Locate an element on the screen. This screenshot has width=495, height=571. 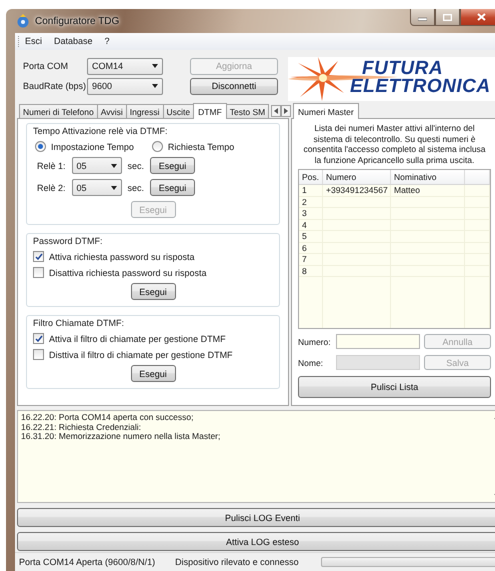
log-line: 16.22.20: Porta COM14 aperta con successo; is located at coordinates (107, 418).